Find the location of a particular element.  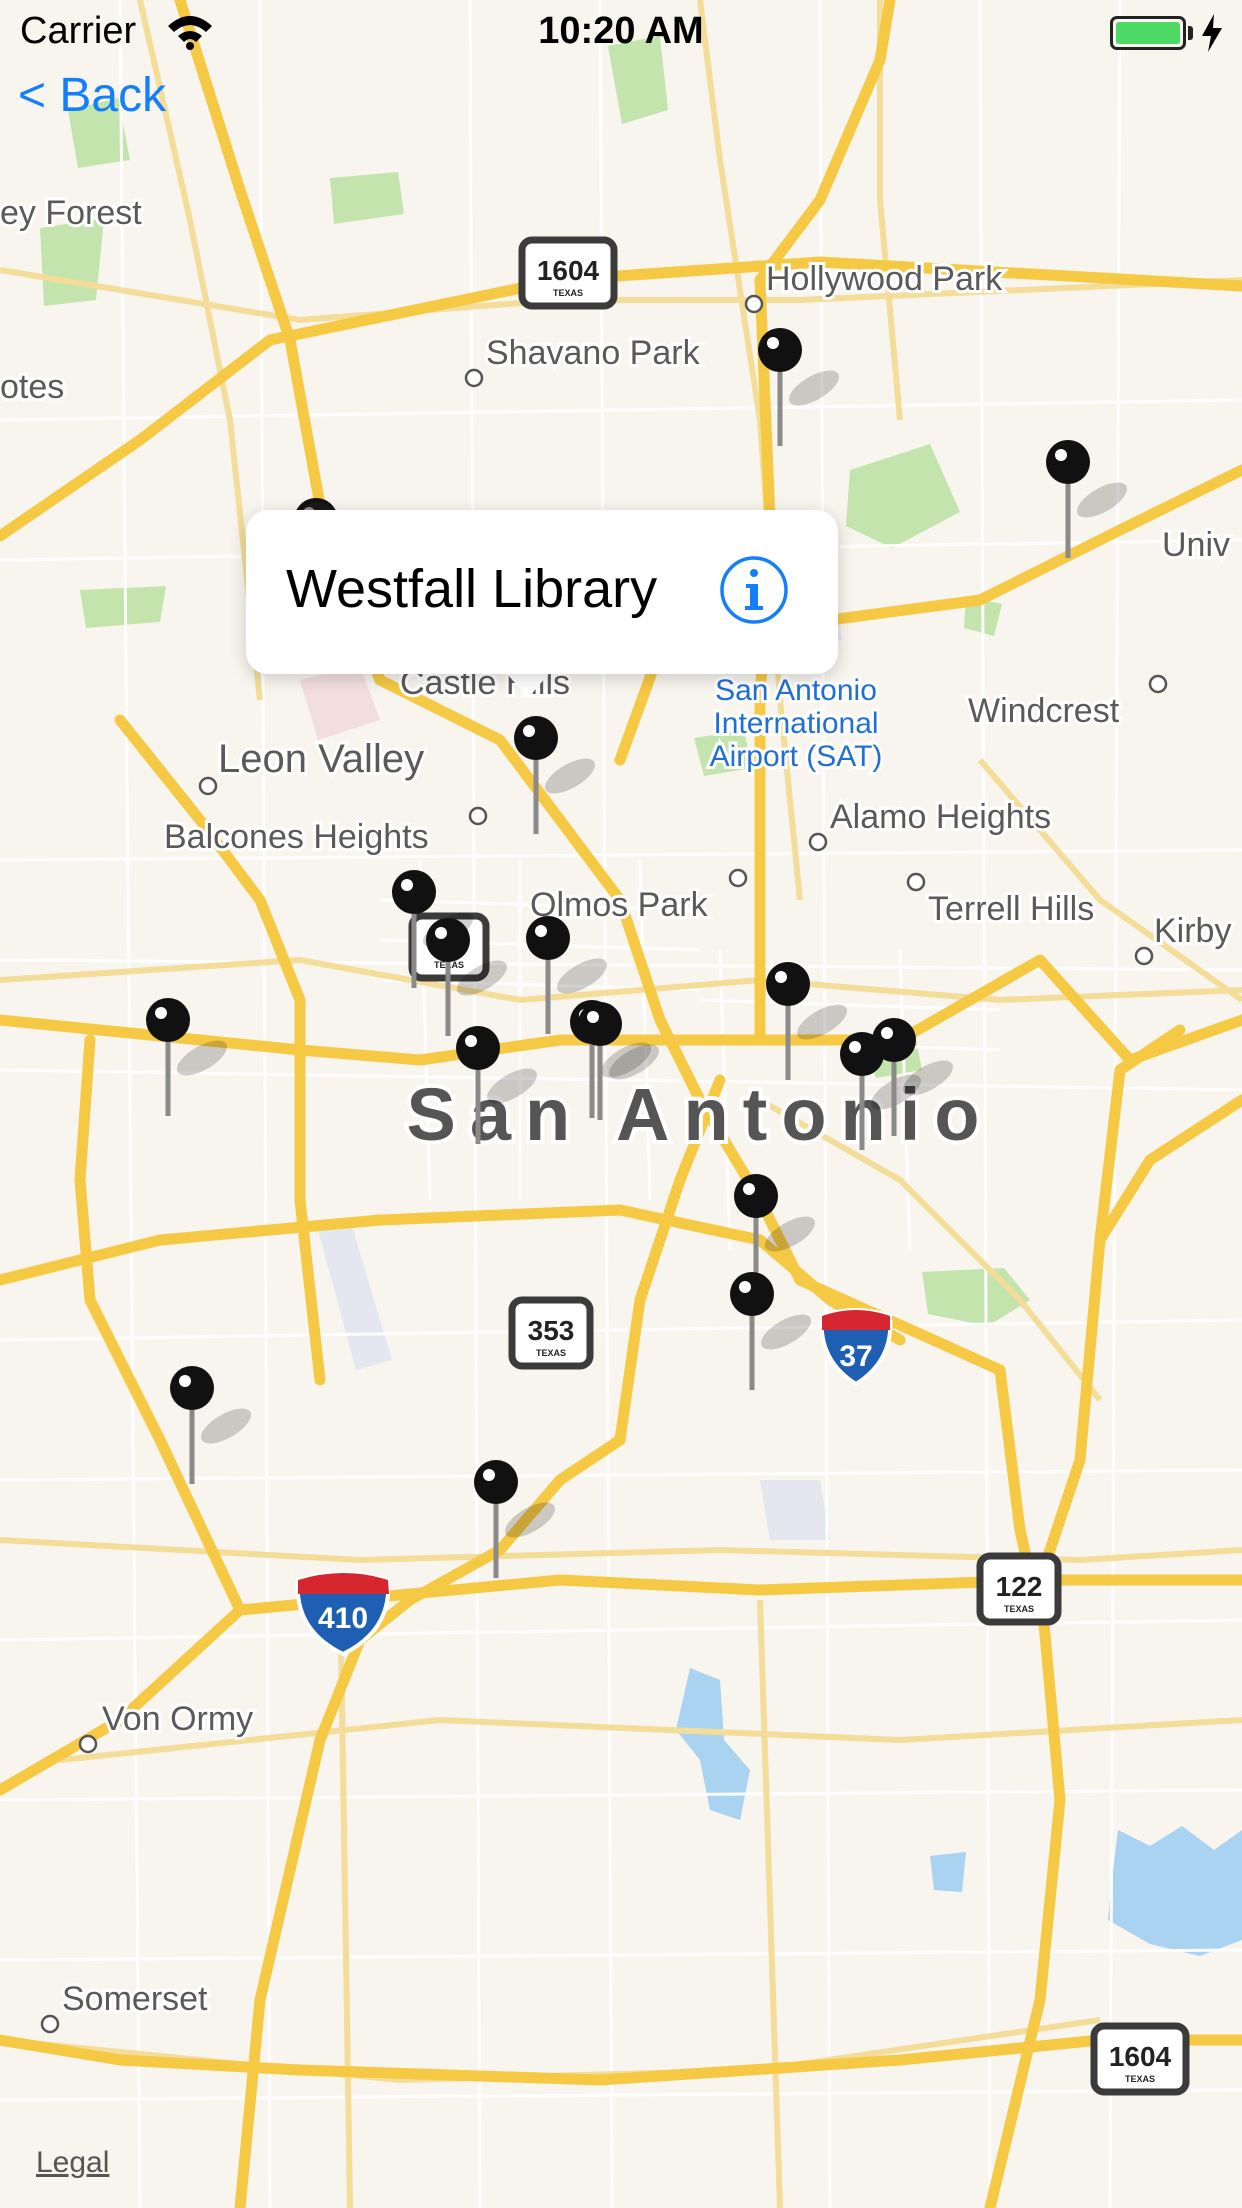

svg-text: Airport (SAT) is located at coordinates (796, 756).